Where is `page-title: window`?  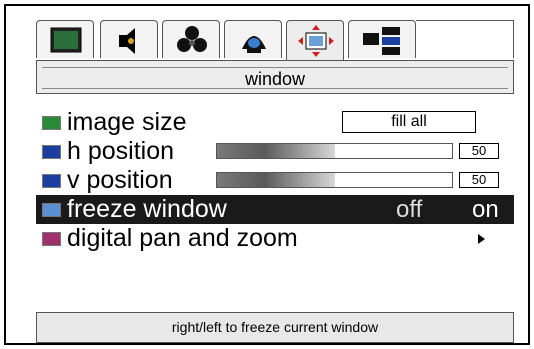 page-title: window is located at coordinates (275, 79).